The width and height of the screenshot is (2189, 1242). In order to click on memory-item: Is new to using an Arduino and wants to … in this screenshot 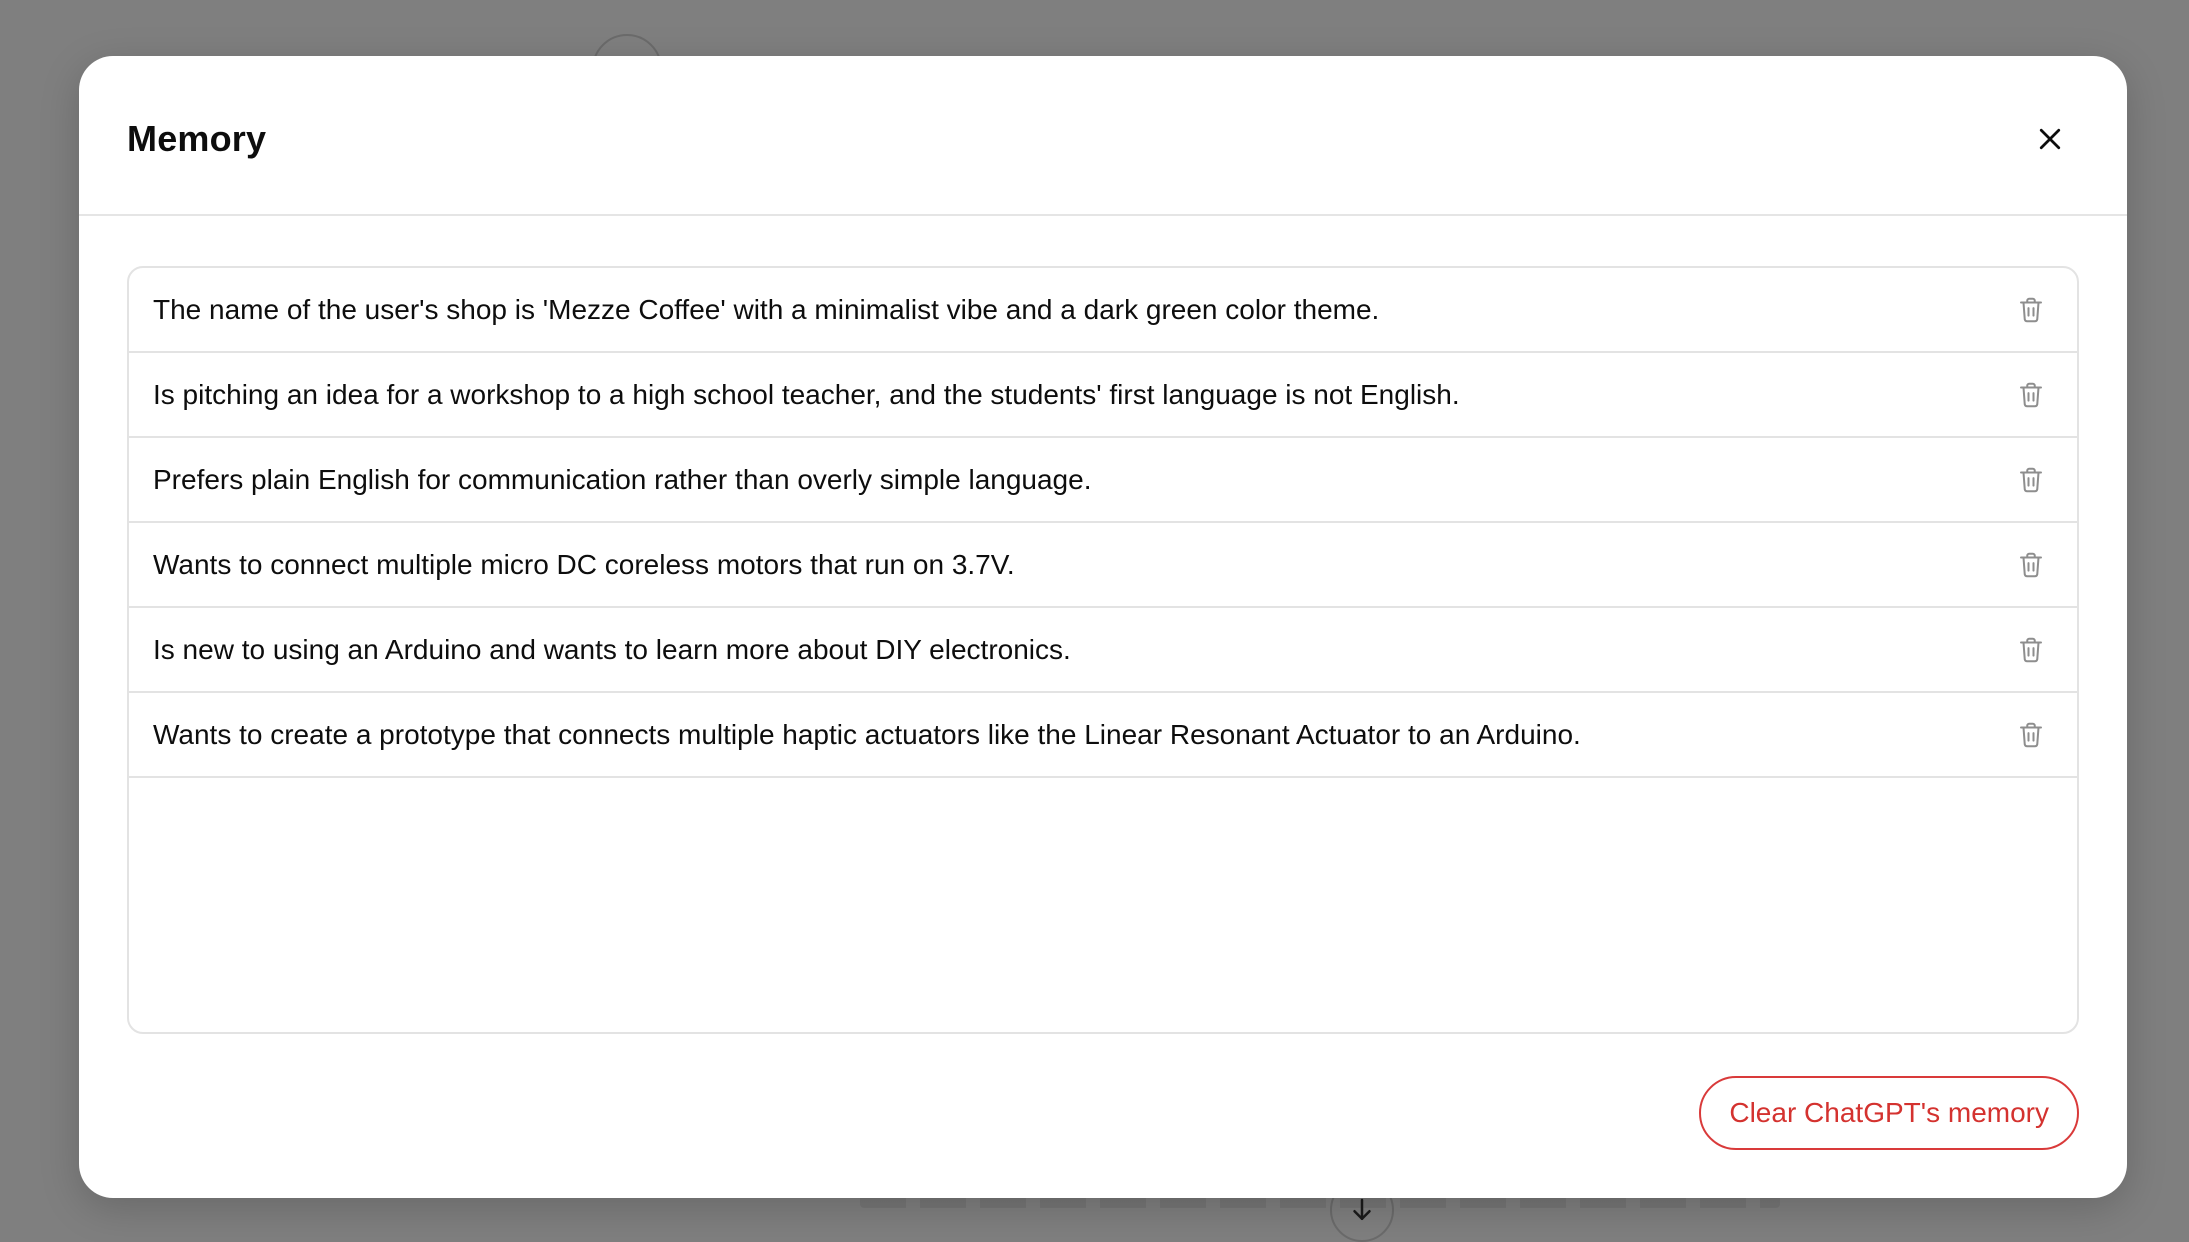, I will do `click(1103, 650)`.